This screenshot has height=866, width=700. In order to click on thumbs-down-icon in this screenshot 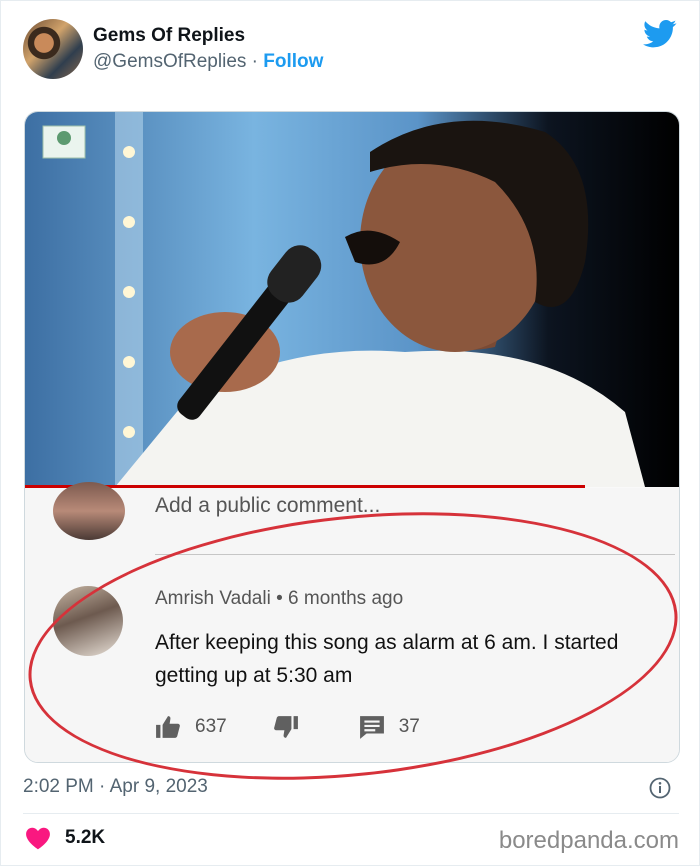, I will do `click(286, 727)`.